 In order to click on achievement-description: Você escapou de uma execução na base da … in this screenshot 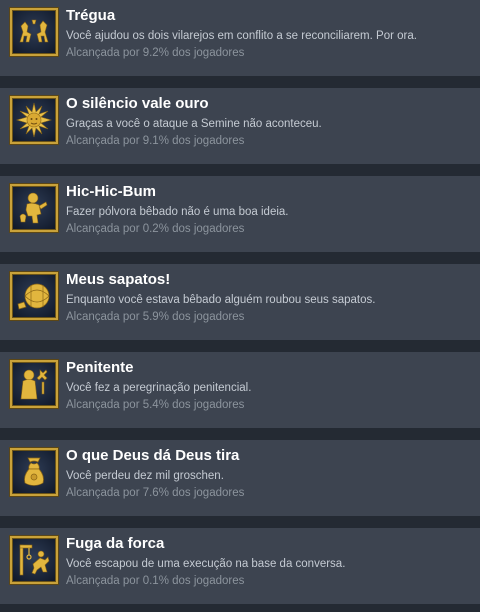, I will do `click(206, 564)`.